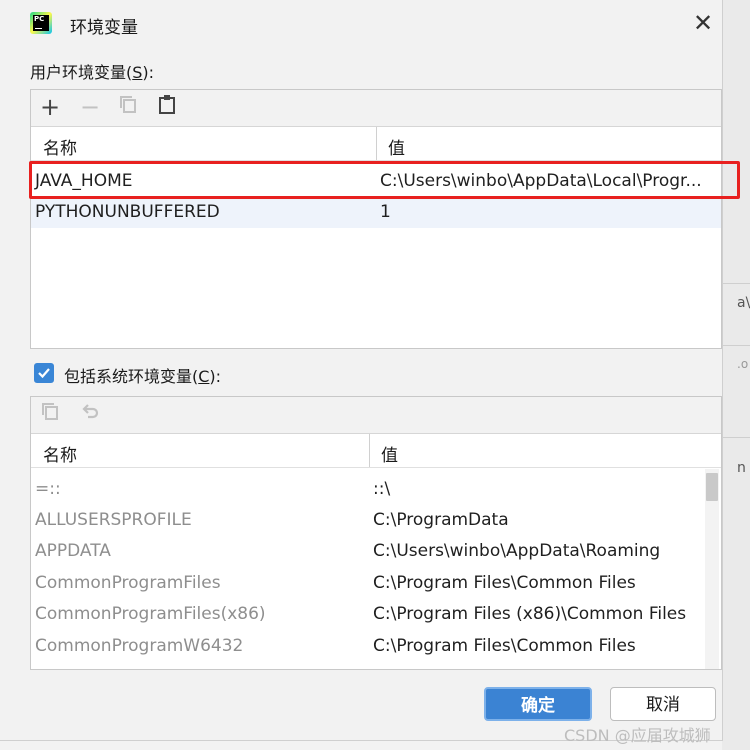 This screenshot has height=750, width=750. Describe the element at coordinates (736, 375) in the screenshot. I see `background-window` at that location.